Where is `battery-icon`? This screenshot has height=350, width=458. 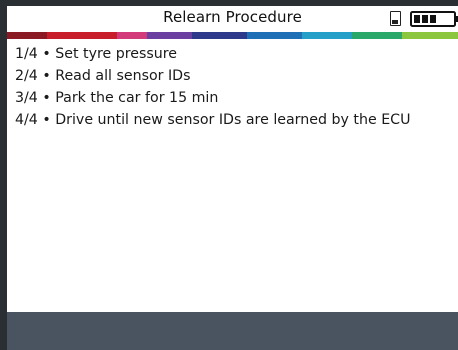
battery-icon is located at coordinates (434, 19).